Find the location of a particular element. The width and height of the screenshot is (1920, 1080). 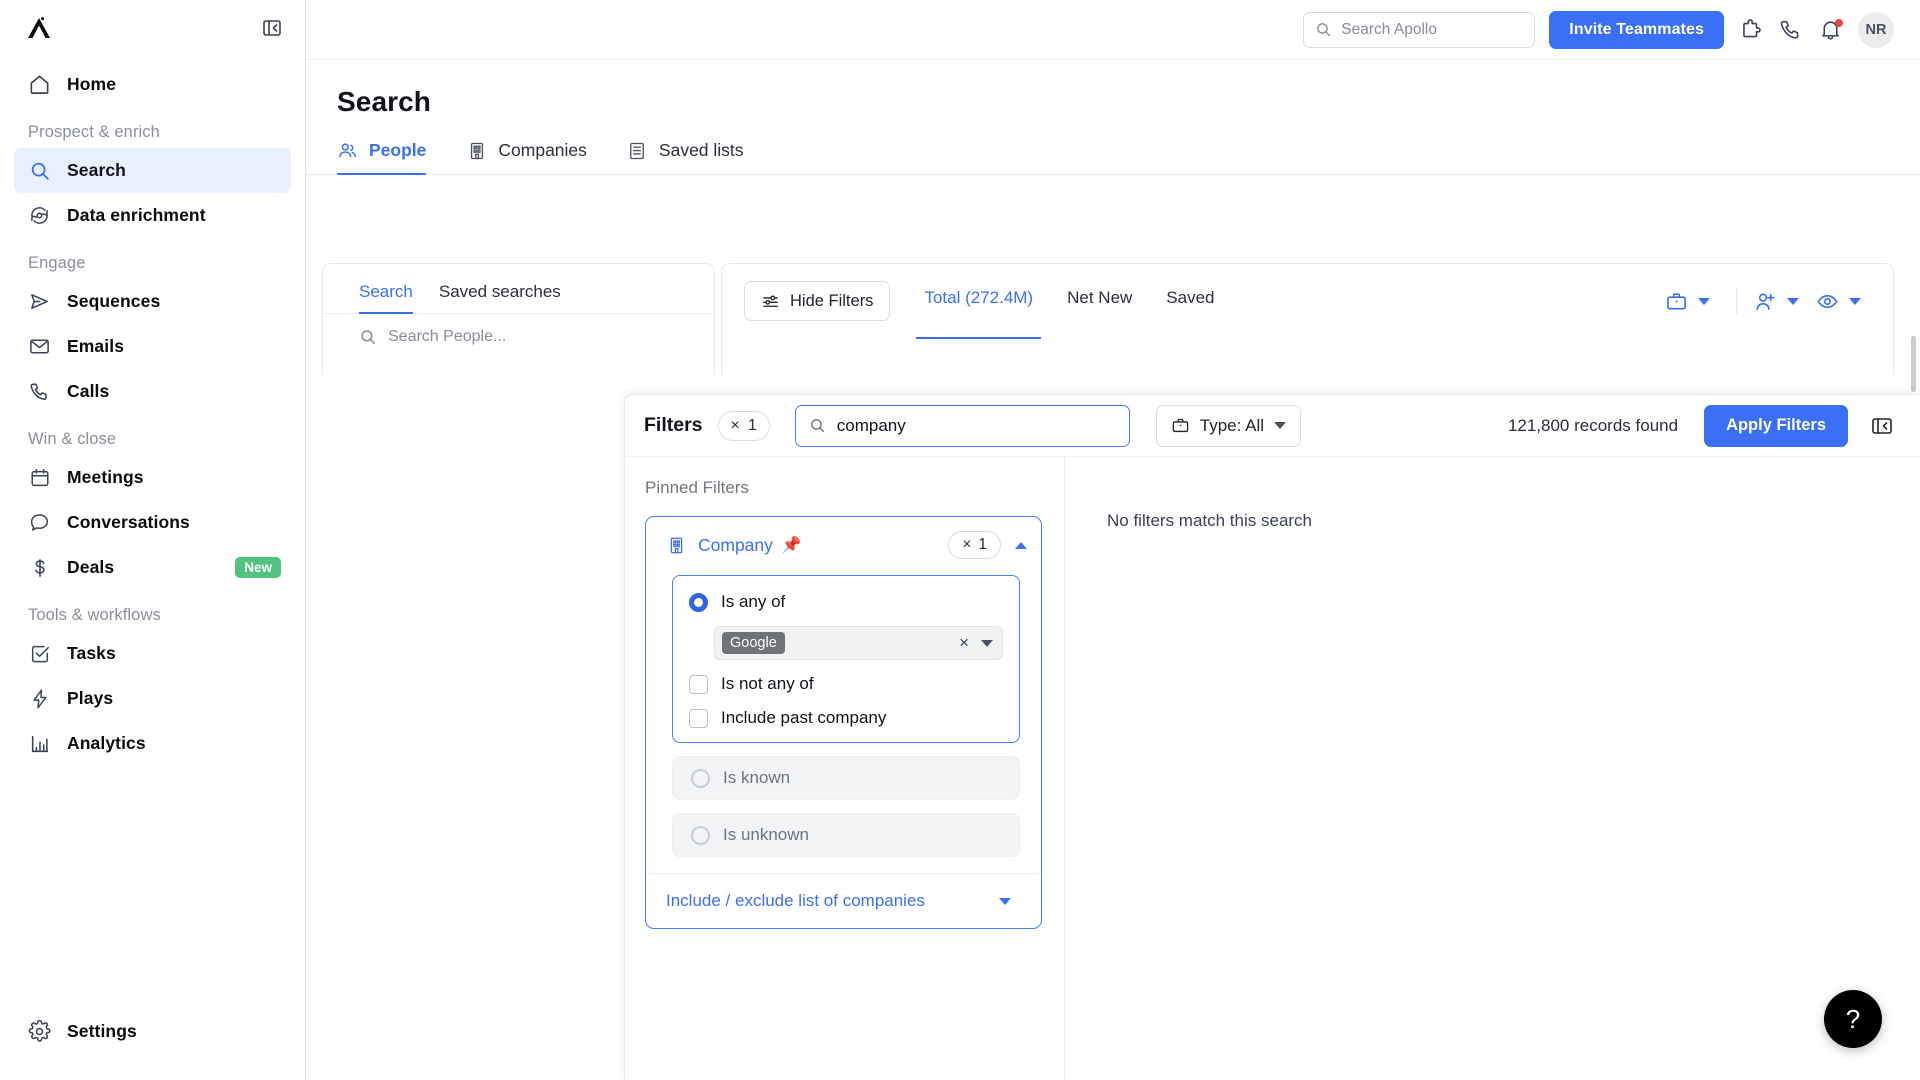

sidebar-item-label: Meetings is located at coordinates (105, 477).